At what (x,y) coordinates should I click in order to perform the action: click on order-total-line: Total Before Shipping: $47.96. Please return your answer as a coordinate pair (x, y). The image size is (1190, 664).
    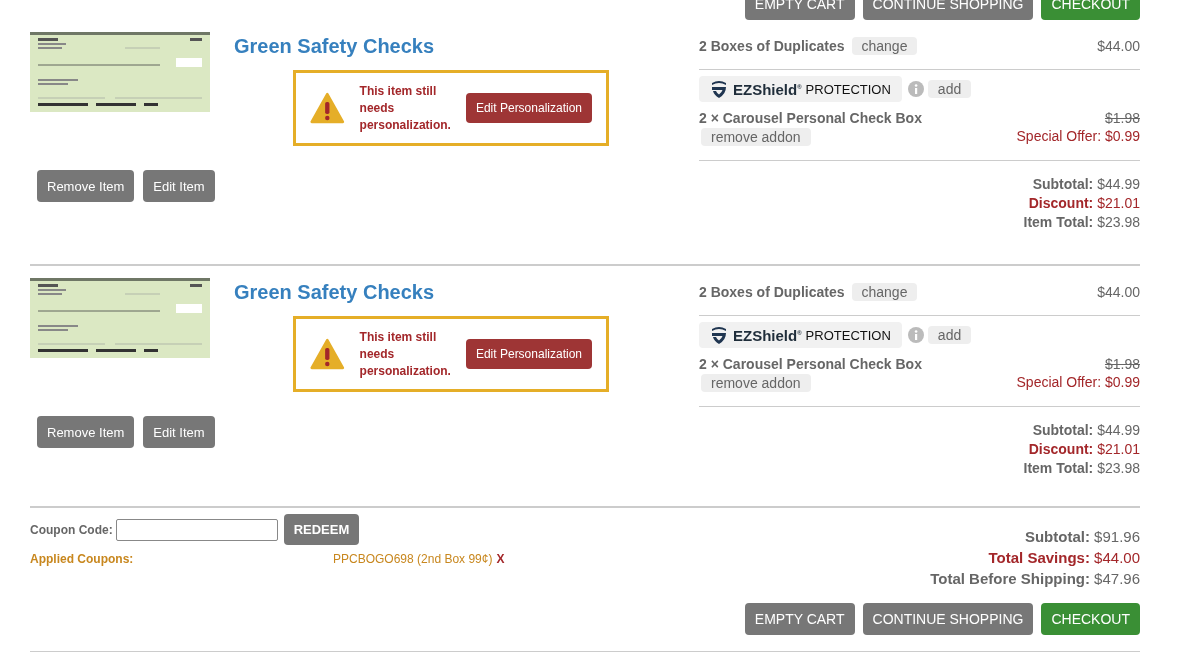
    Looking at the image, I should click on (1035, 579).